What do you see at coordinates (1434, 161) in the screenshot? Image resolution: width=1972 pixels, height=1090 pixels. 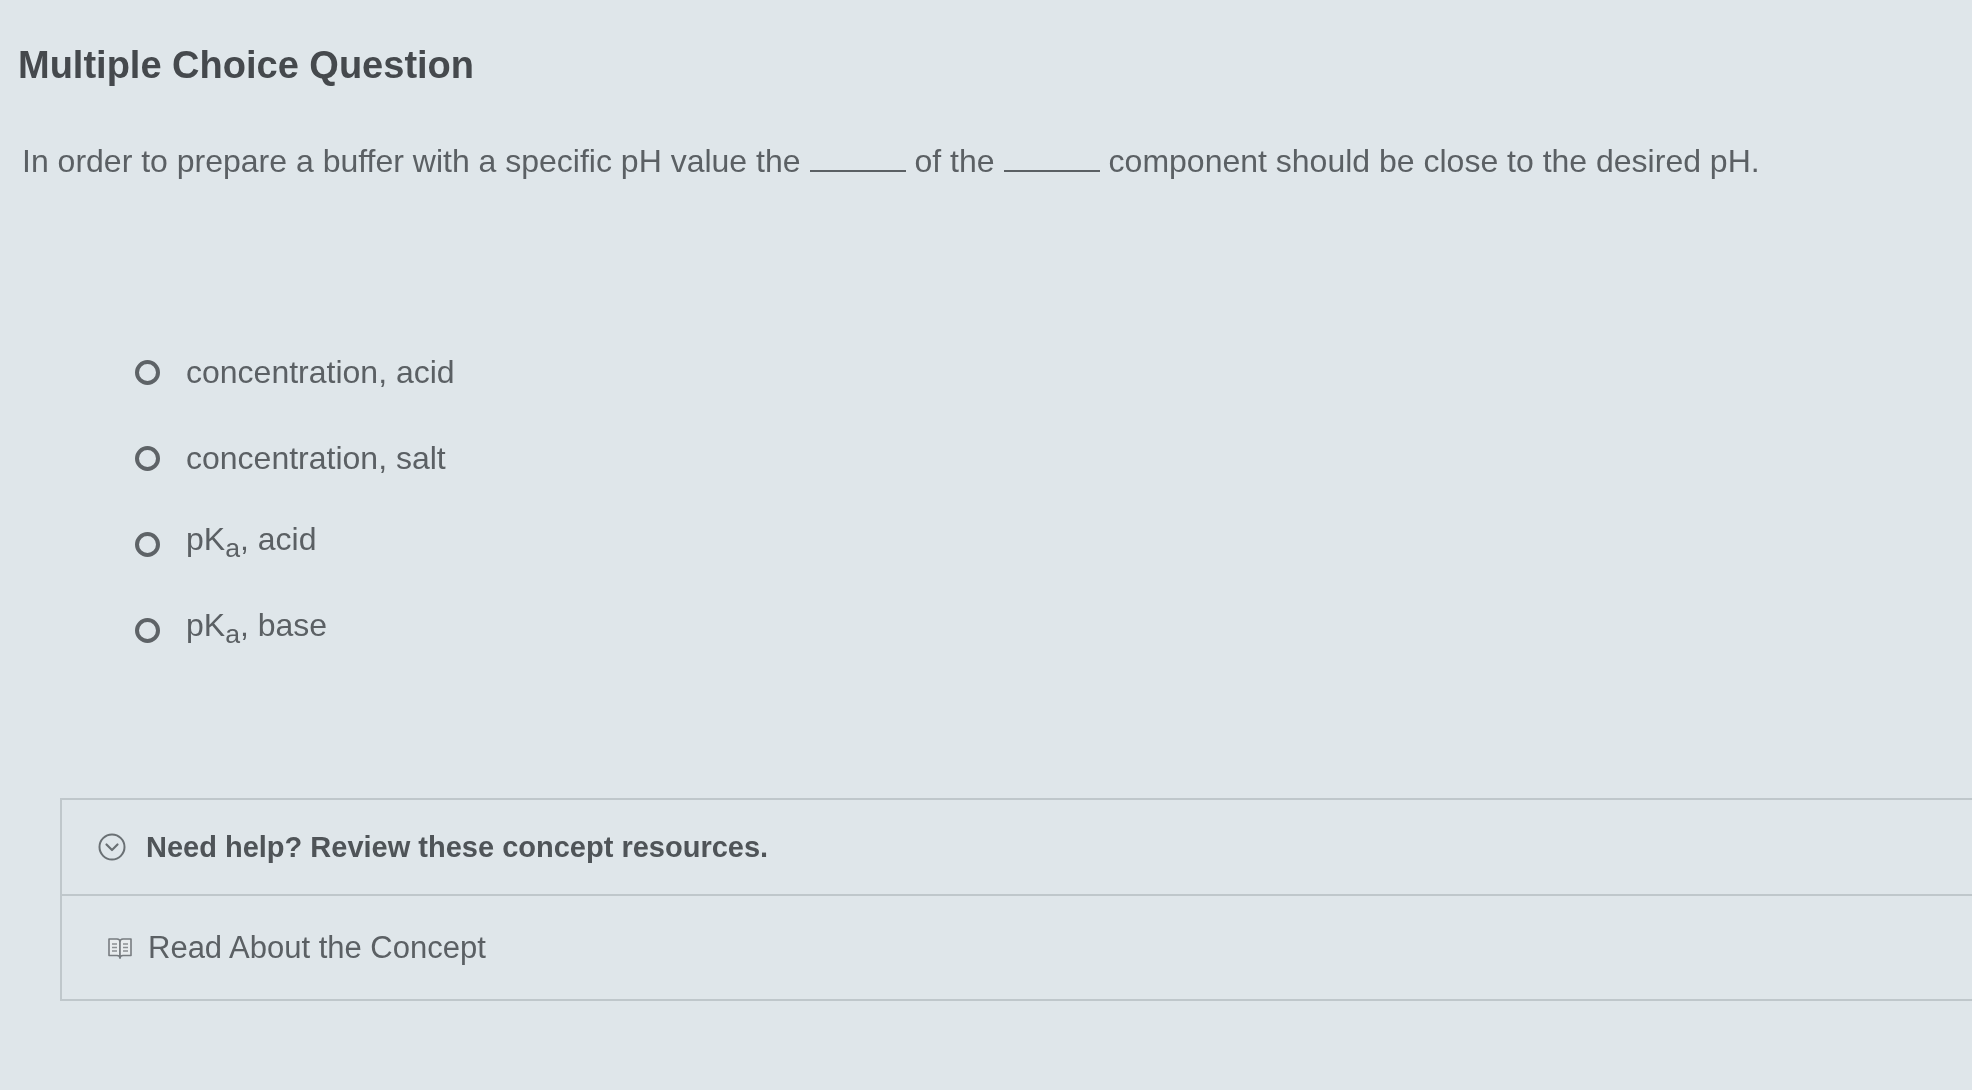 I see `question-text: component should be close to the desired pH.` at bounding box center [1434, 161].